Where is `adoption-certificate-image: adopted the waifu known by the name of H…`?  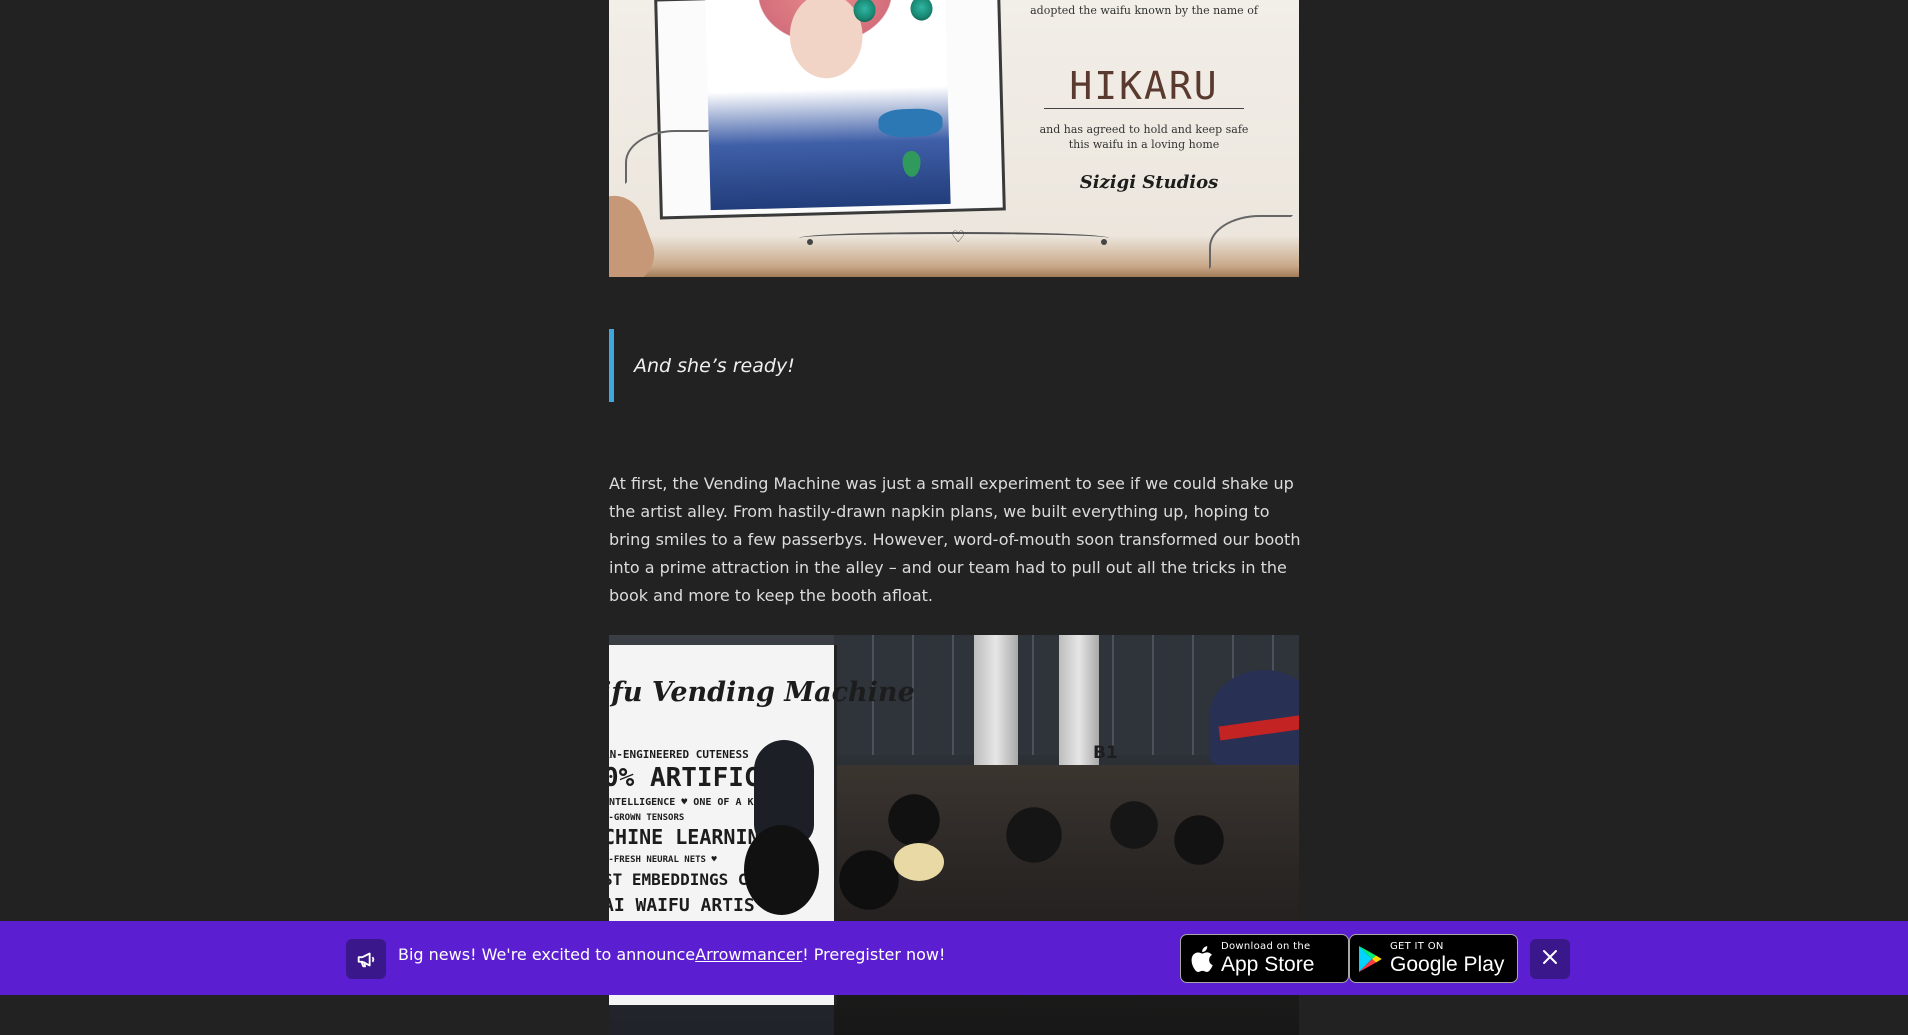 adoption-certificate-image: adopted the waifu known by the name of H… is located at coordinates (954, 138).